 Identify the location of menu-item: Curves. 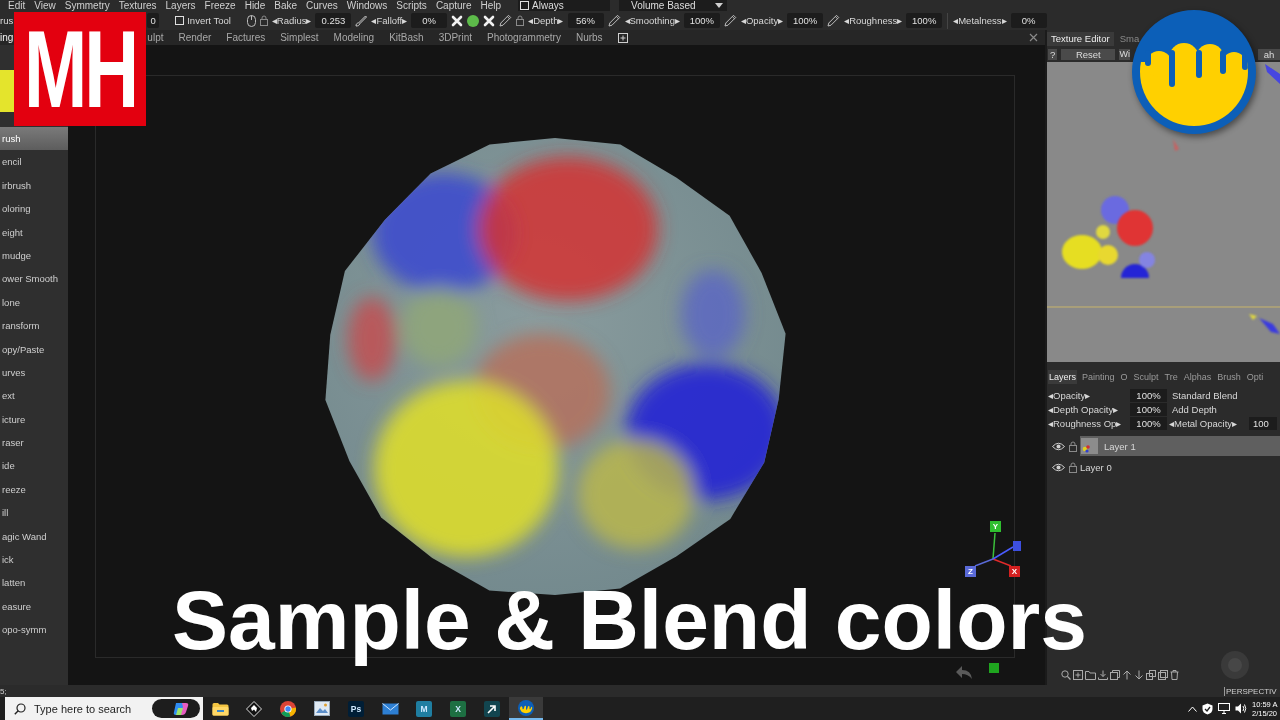
(322, 5).